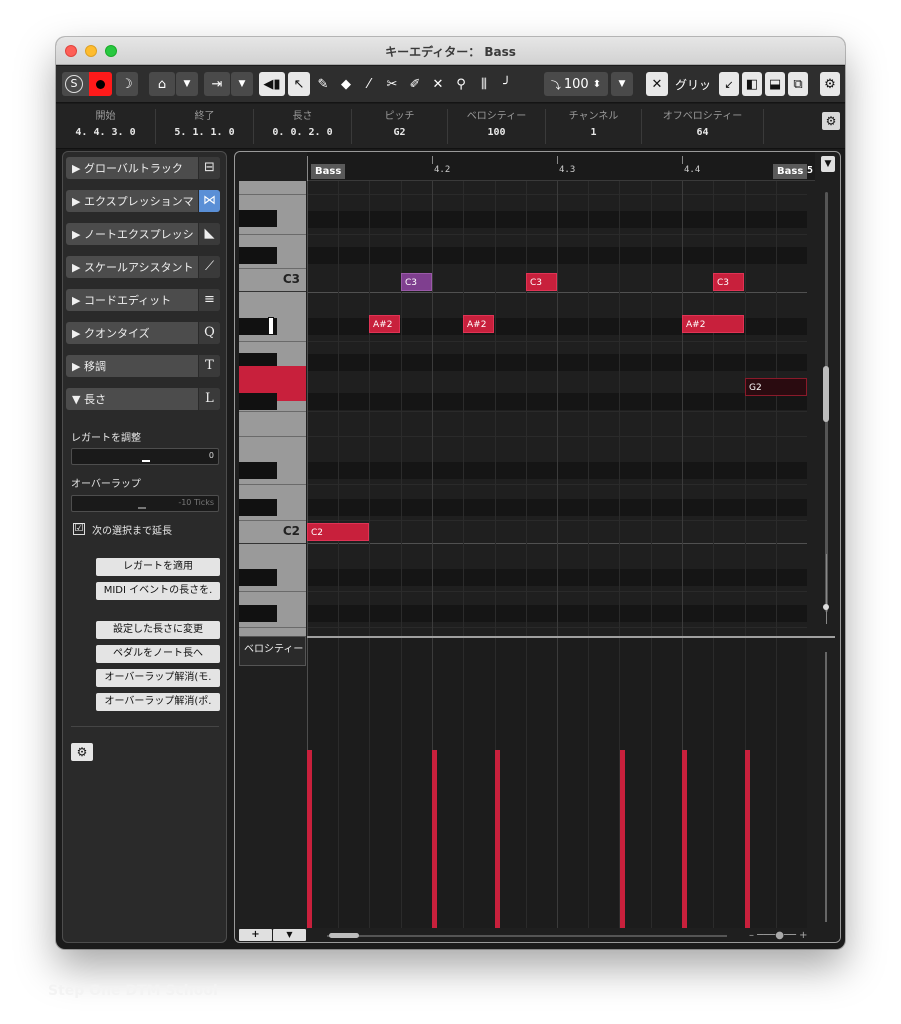 The height and width of the screenshot is (1024, 901). What do you see at coordinates (561, 166) in the screenshot?
I see `ruler: Bass 4.2 4.3 4.4 Bass 5` at bounding box center [561, 166].